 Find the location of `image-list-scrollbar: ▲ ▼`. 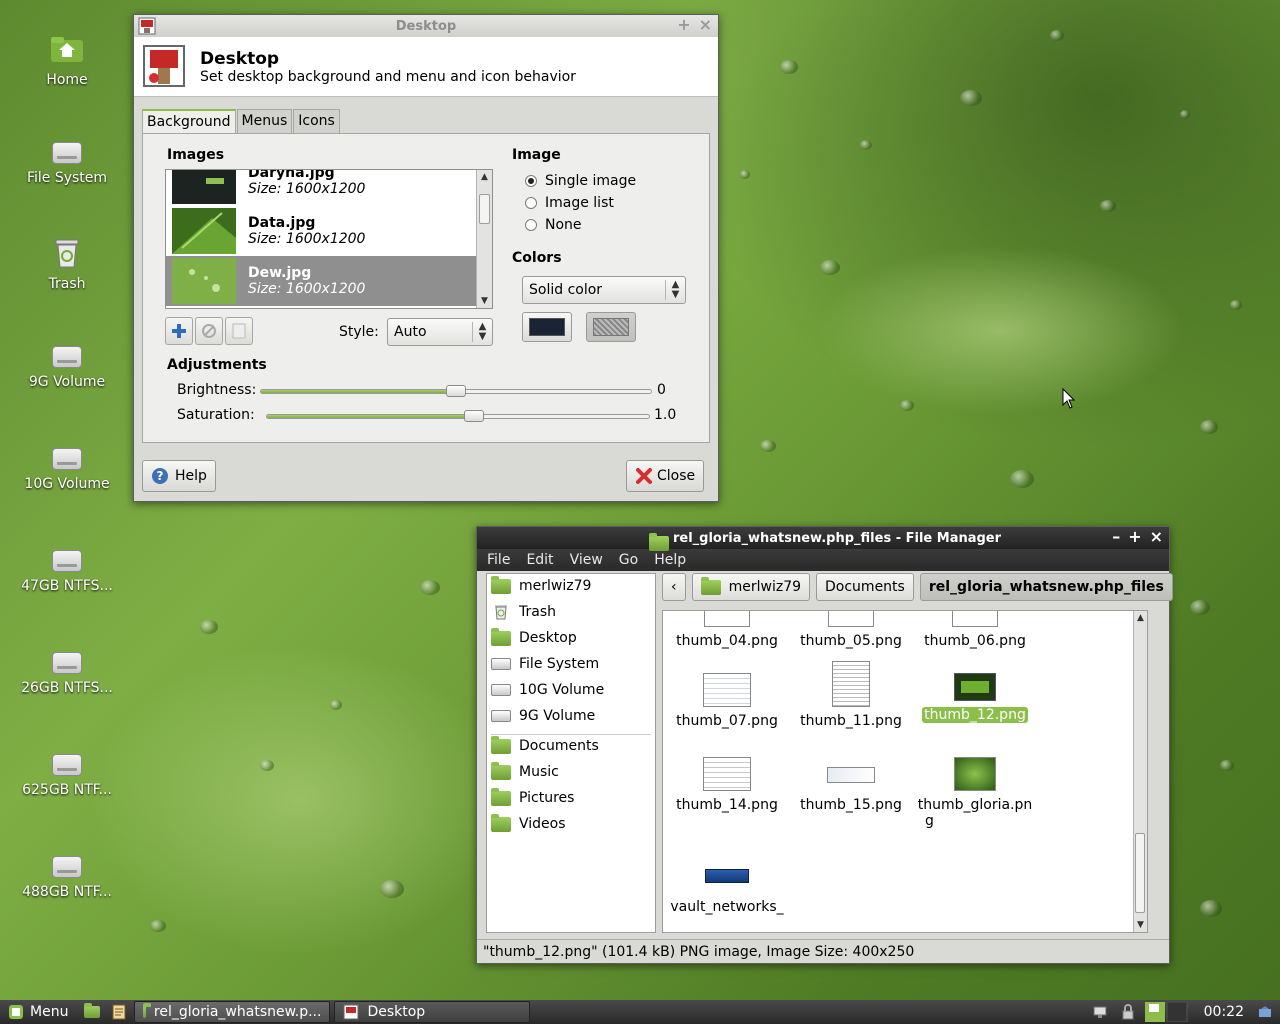

image-list-scrollbar: ▲ ▼ is located at coordinates (484, 239).